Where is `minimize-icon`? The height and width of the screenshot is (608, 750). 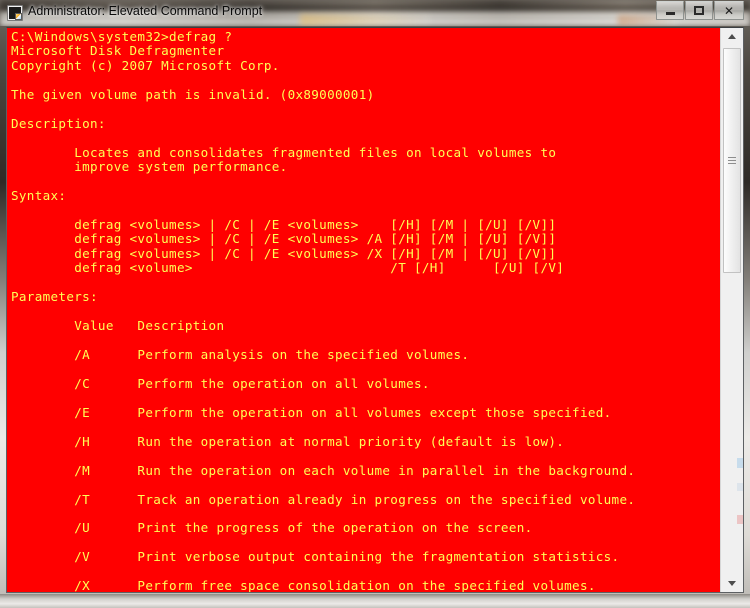 minimize-icon is located at coordinates (670, 10).